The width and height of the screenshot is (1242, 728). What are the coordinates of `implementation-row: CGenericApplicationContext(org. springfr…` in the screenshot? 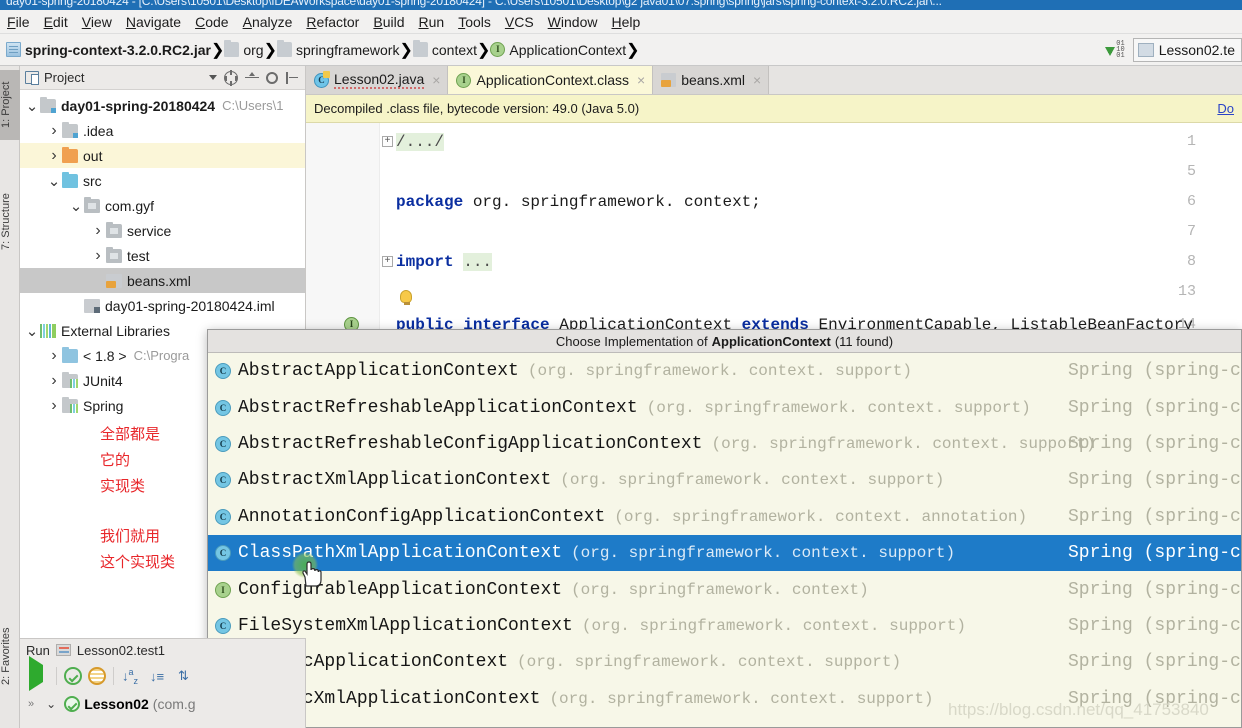 It's located at (724, 662).